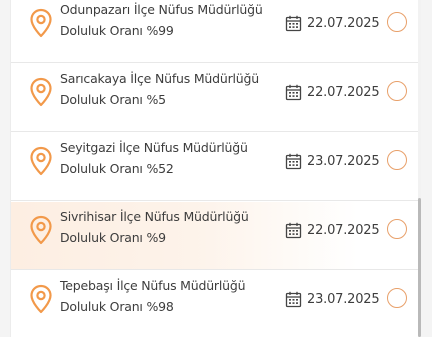 The width and height of the screenshot is (432, 337). I want to click on office-name: Seyitgazi İlçe Nüfus Müdürlüğü, so click(154, 147).